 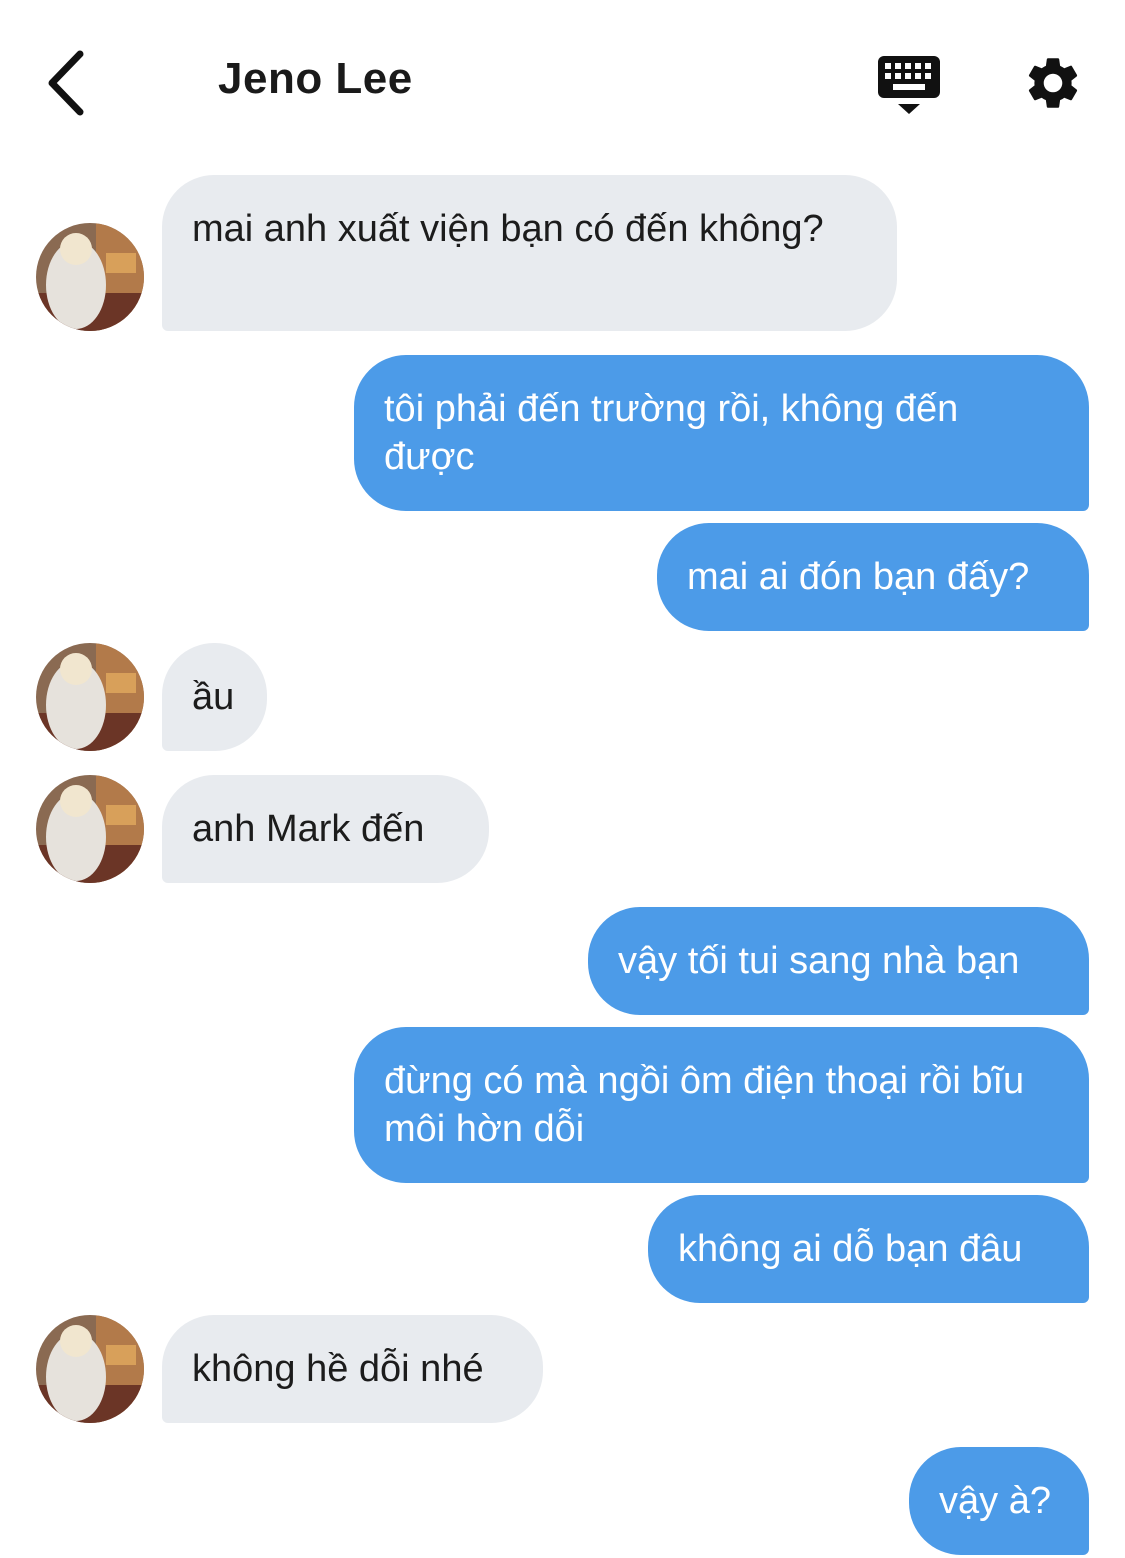 What do you see at coordinates (873, 577) in the screenshot?
I see `message-bubble-outgoing: mai ai đón bạn đấy?` at bounding box center [873, 577].